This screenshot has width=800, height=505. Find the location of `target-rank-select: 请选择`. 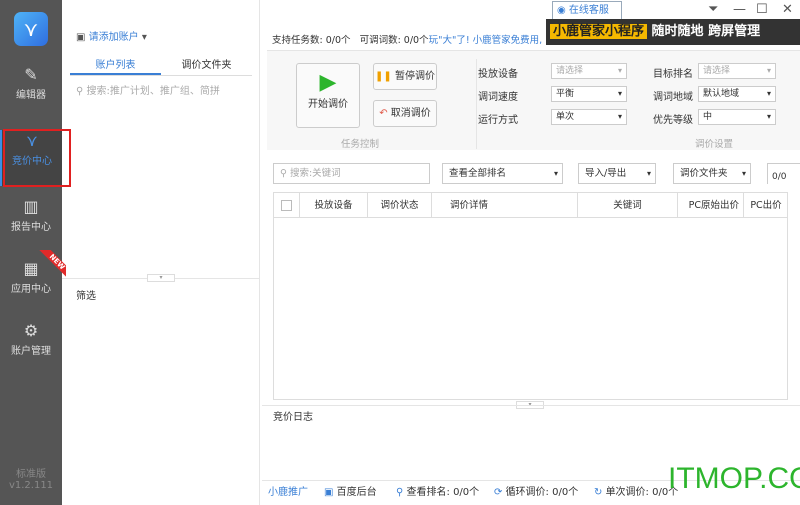

target-rank-select: 请选择 is located at coordinates (737, 71).